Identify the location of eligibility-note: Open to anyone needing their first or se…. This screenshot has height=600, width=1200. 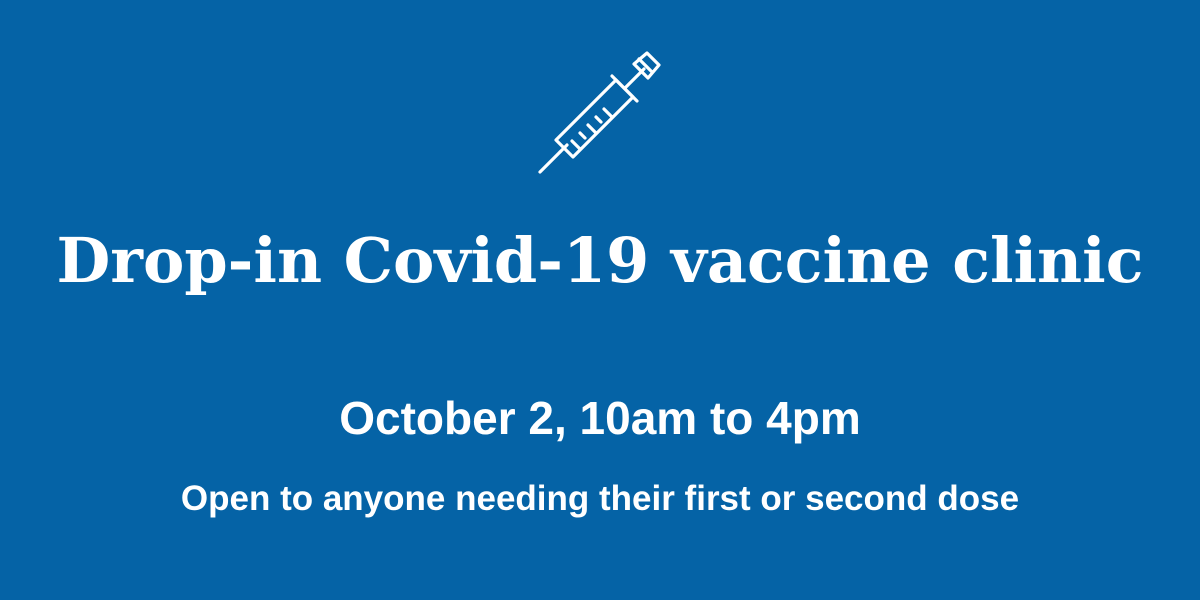
(600, 498).